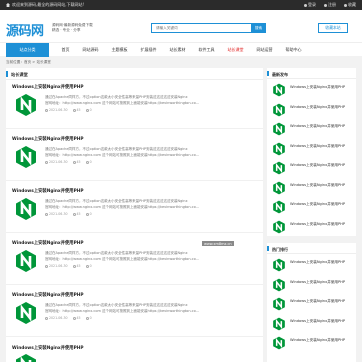 The image size is (362, 362). Describe the element at coordinates (65, 50) in the screenshot. I see `nav-item-home: 首页` at that location.